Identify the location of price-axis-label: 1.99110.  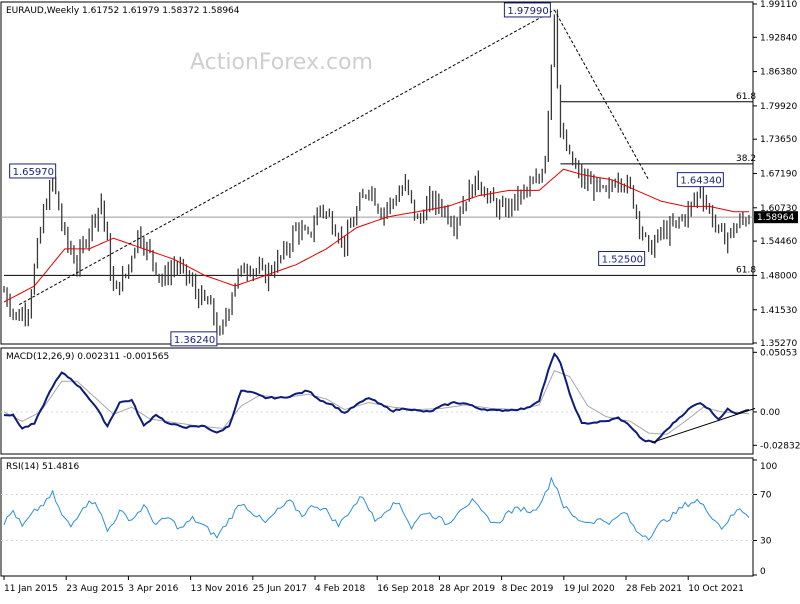
(778, 5).